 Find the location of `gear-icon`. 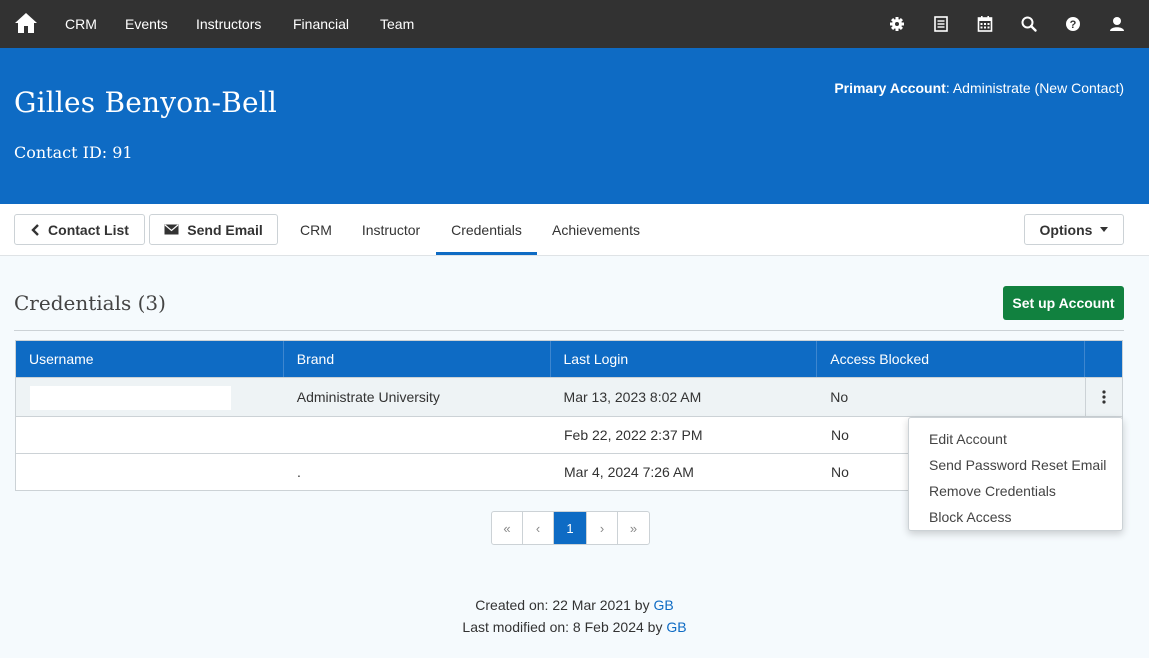

gear-icon is located at coordinates (897, 24).